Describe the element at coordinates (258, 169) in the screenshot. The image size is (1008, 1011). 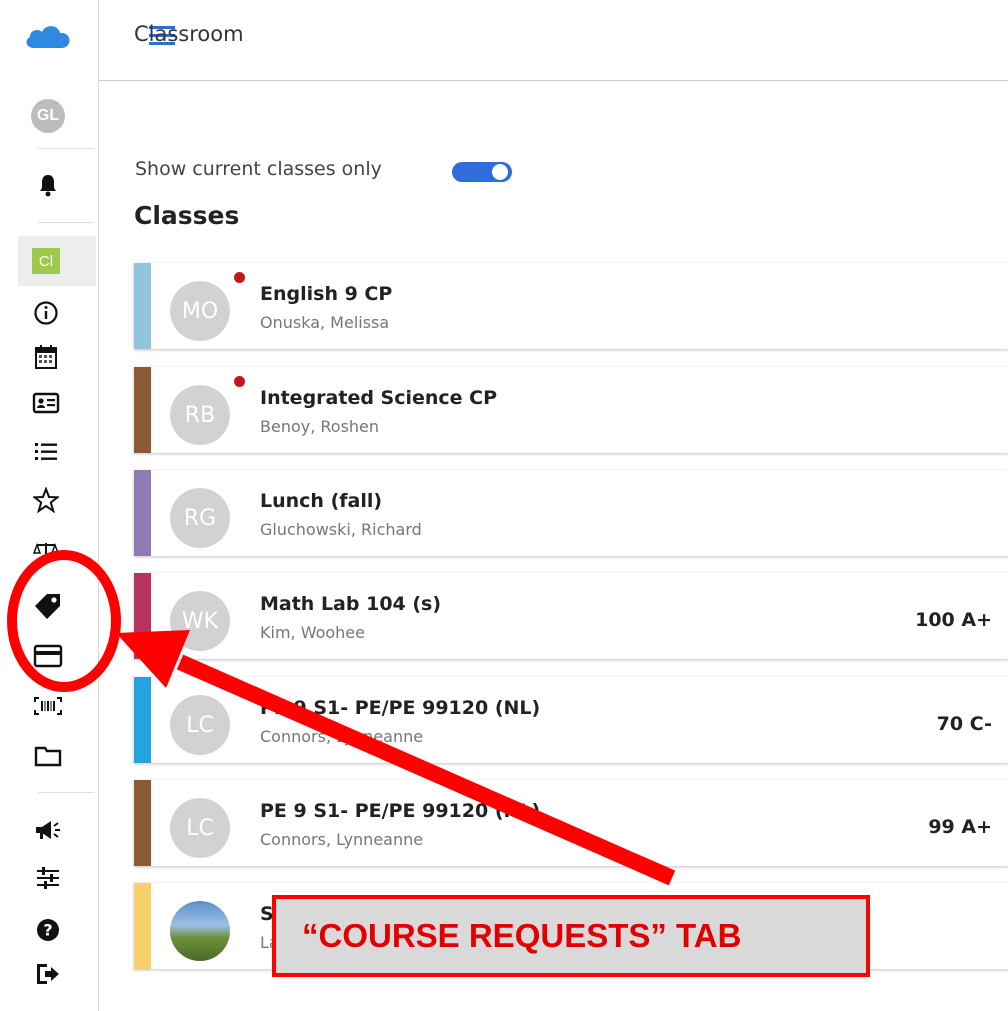
I see `current-classes-toggle-label: Show current classes only` at that location.